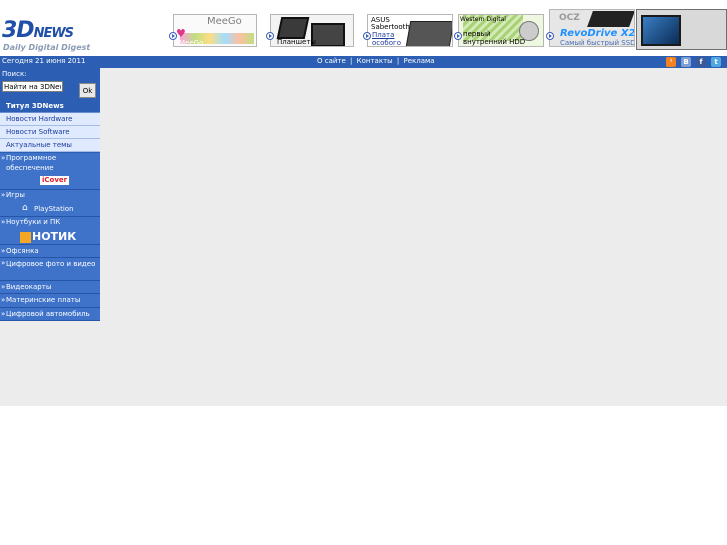  I want to click on banner-wd-text: первый внутренний HDD объёмом 3 Тбайт, so click(494, 38).